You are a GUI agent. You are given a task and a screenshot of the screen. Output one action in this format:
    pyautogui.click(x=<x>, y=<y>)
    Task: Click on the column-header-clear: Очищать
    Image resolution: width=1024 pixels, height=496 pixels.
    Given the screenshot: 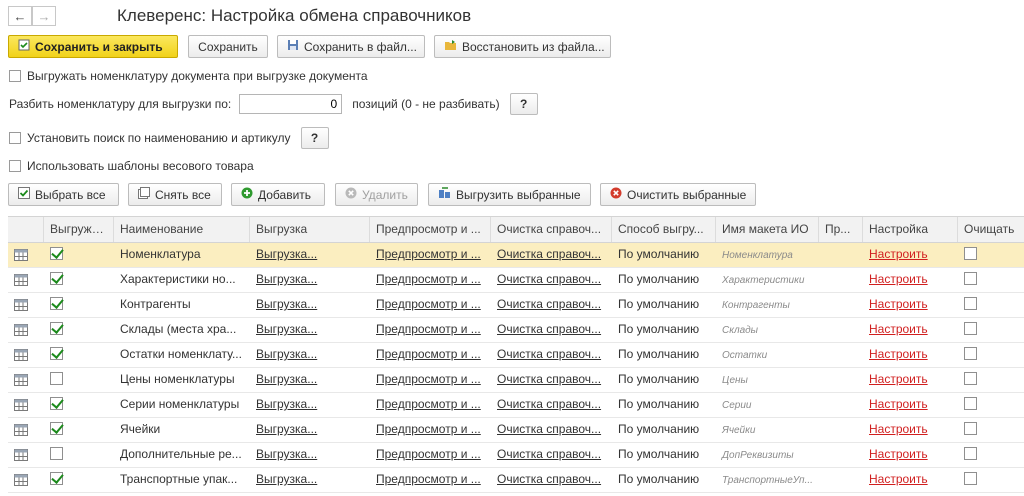 What is the action you would take?
    pyautogui.click(x=991, y=229)
    